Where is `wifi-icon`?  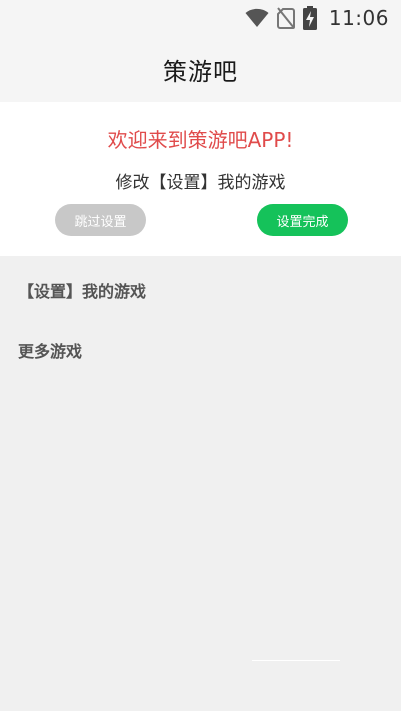
wifi-icon is located at coordinates (257, 18).